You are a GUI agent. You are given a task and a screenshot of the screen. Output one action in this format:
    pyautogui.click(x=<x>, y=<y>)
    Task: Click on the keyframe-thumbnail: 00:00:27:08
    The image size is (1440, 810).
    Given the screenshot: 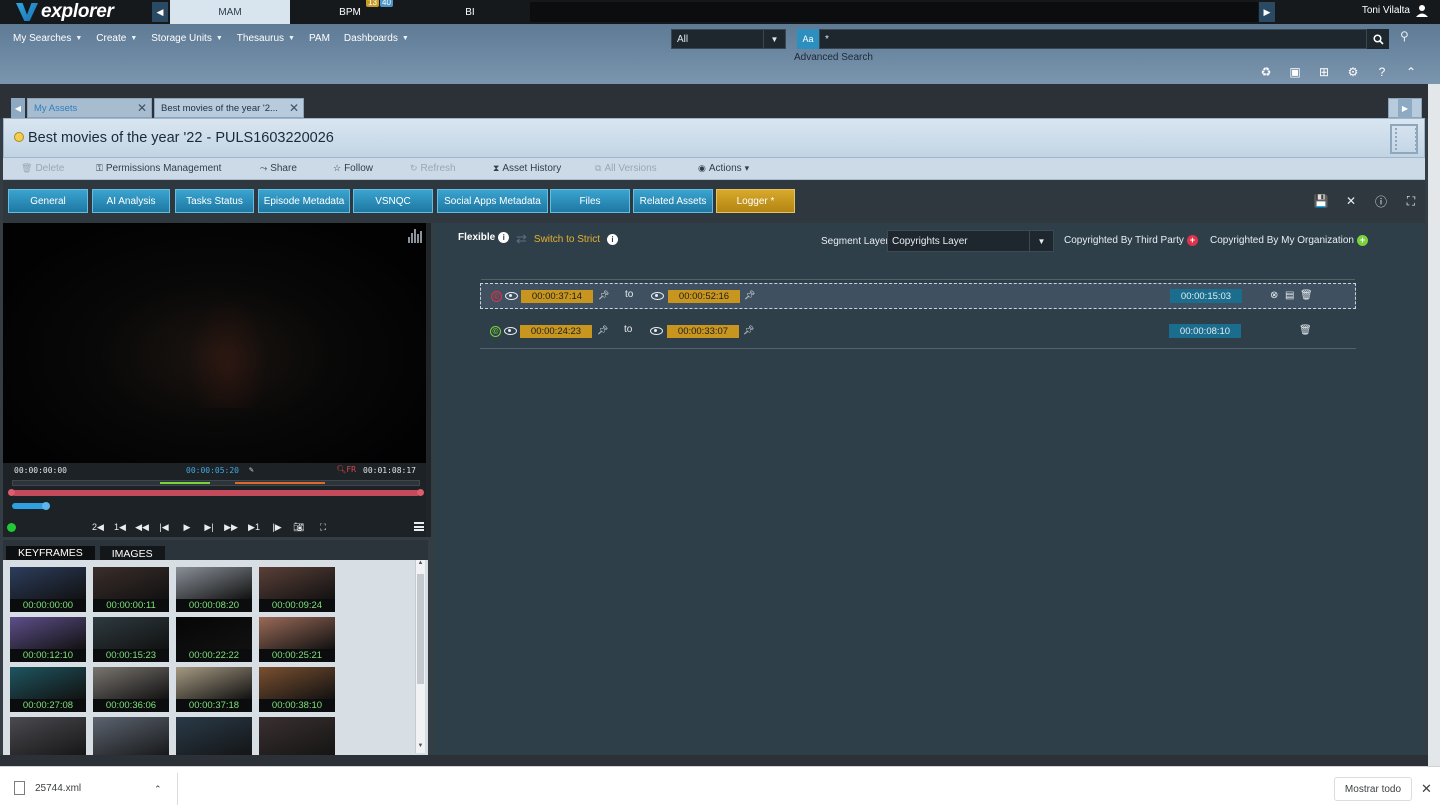 What is the action you would take?
    pyautogui.click(x=48, y=689)
    